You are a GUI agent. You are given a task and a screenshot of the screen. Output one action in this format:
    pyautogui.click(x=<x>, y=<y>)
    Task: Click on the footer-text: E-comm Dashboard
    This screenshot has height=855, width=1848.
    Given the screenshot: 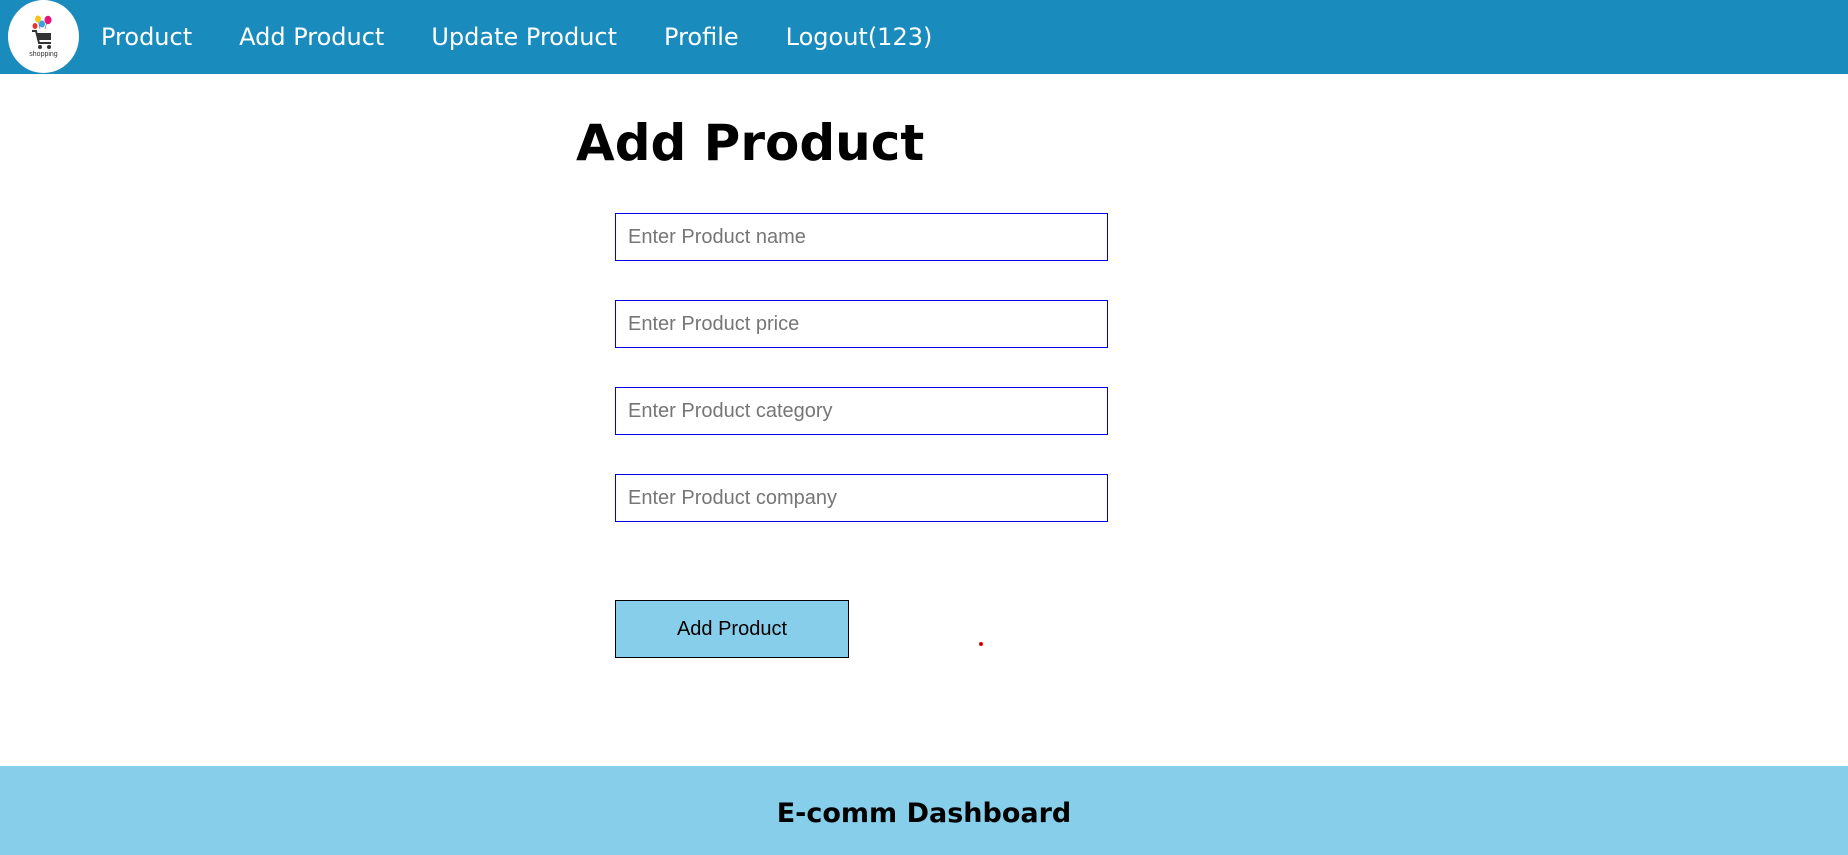 What is the action you would take?
    pyautogui.click(x=924, y=813)
    